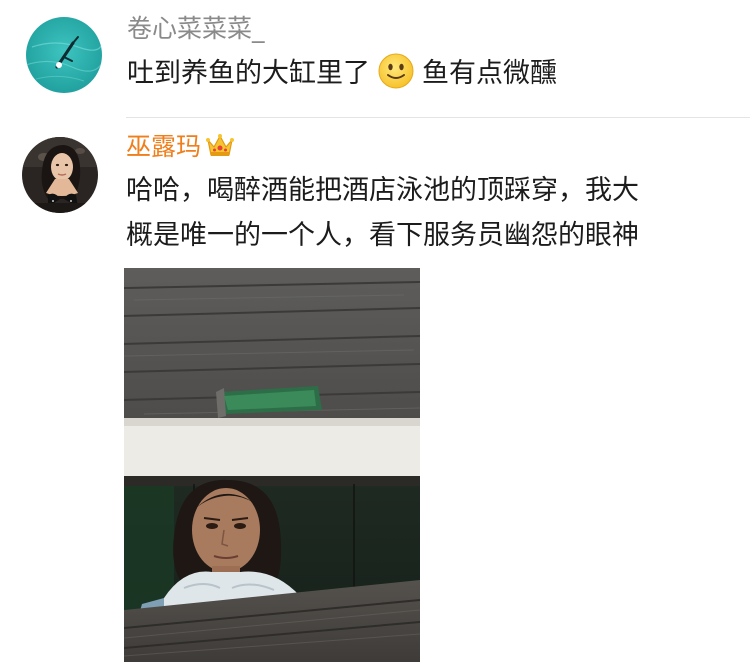  Describe the element at coordinates (489, 73) in the screenshot. I see `comment-text-part: 鱼有点微醺` at that location.